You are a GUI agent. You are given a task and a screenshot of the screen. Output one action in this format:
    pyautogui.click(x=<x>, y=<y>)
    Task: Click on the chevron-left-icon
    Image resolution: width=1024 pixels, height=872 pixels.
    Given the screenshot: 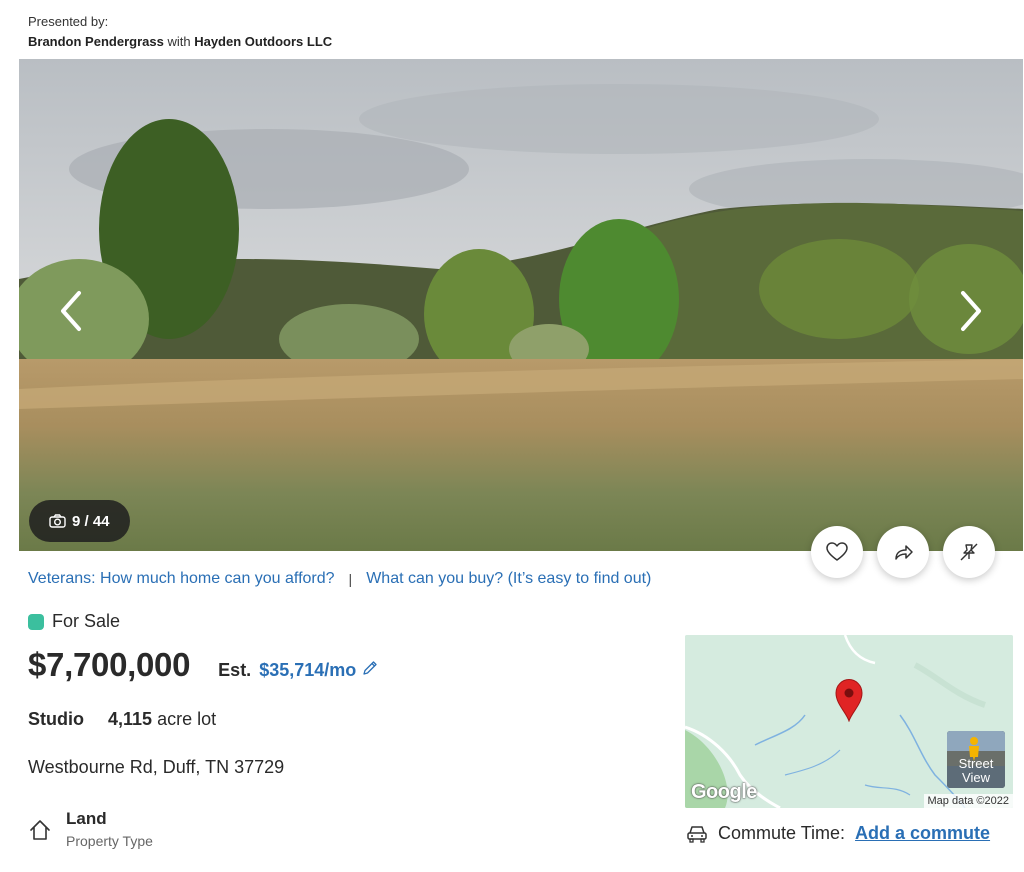 What is the action you would take?
    pyautogui.click(x=71, y=311)
    